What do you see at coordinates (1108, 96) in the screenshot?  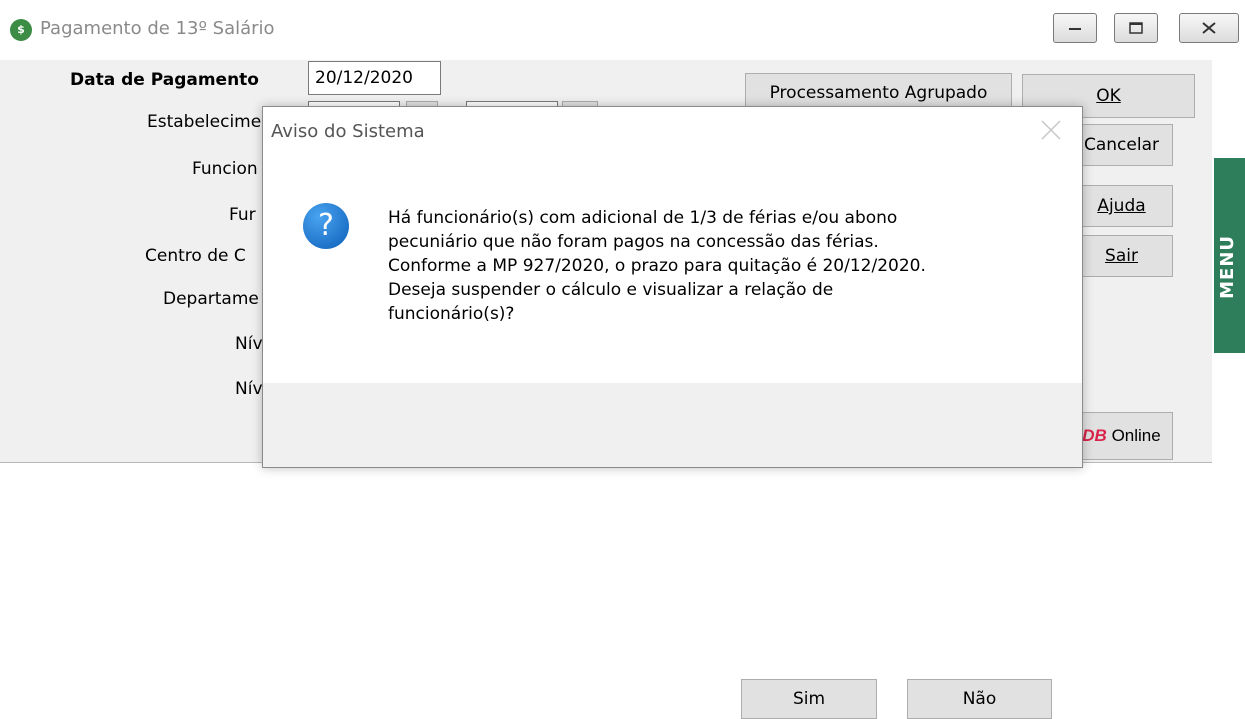 I see `ok-label: OK` at bounding box center [1108, 96].